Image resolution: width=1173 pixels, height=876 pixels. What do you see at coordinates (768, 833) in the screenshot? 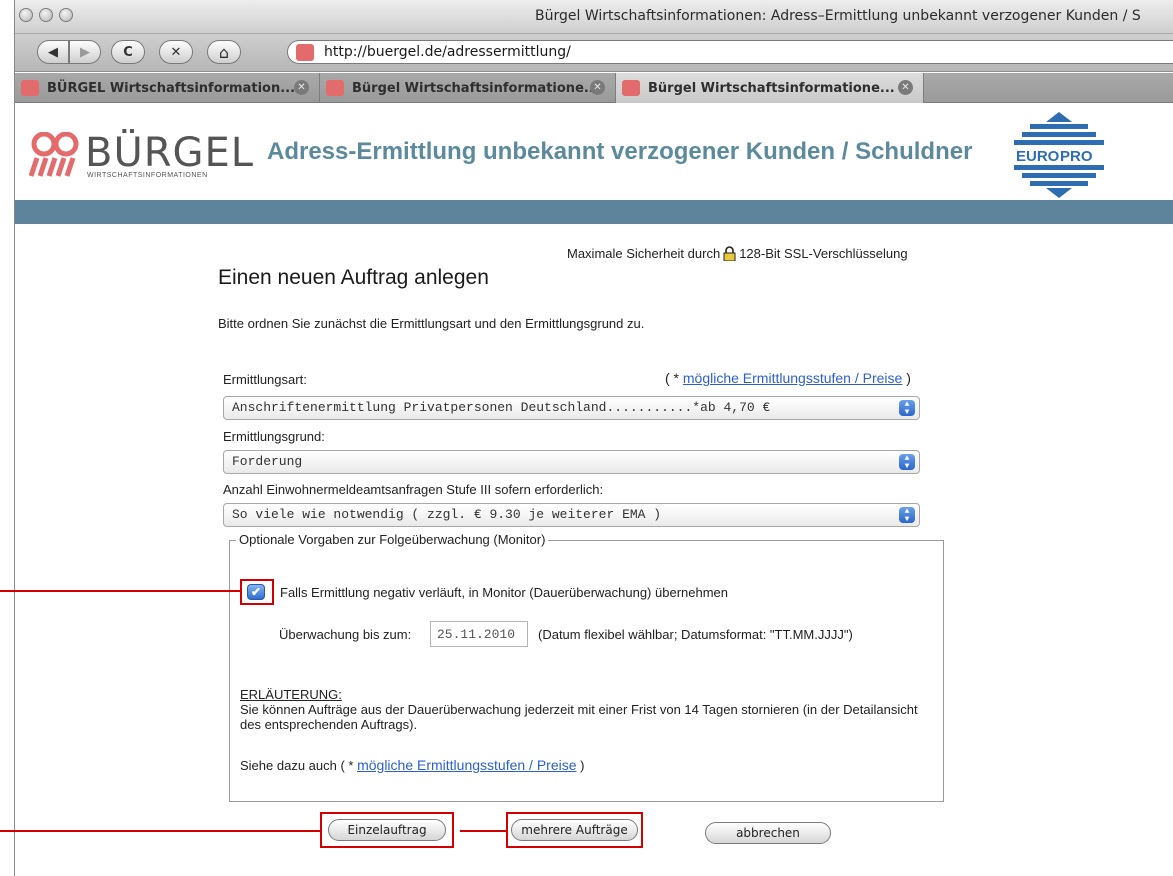
I see `cancel-button: abbrechen` at bounding box center [768, 833].